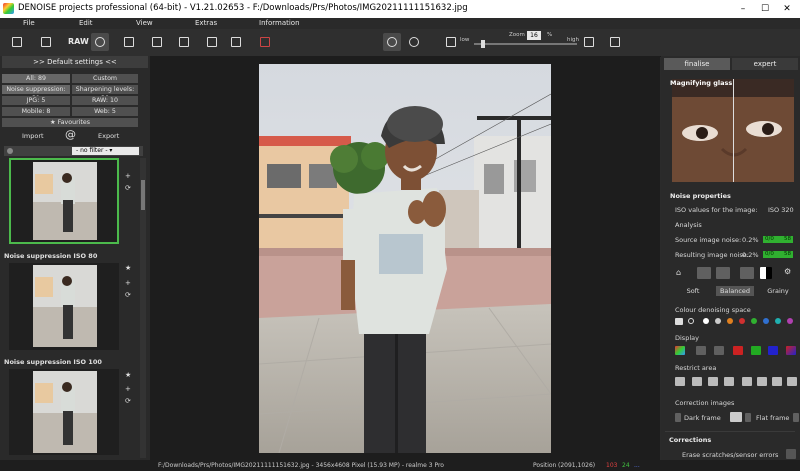  Describe the element at coordinates (747, 273) in the screenshot. I see `hand-icon` at that location.